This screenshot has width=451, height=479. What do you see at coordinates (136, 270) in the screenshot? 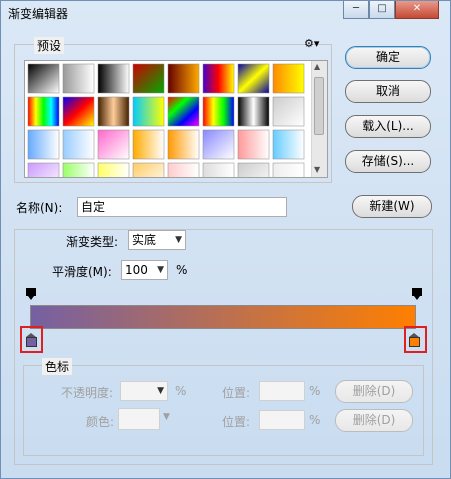
I see `smoothness-value: 100` at bounding box center [136, 270].